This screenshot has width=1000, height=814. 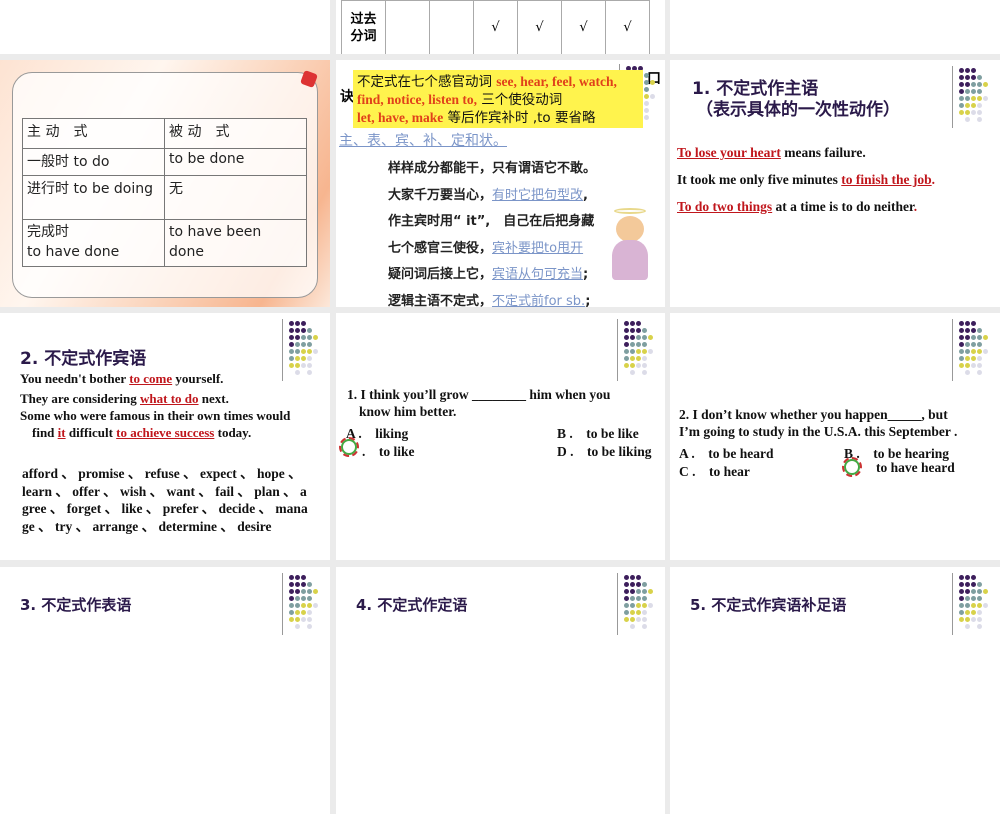 What do you see at coordinates (93, 197) in the screenshot?
I see `cell: 进行时 to be doing` at bounding box center [93, 197].